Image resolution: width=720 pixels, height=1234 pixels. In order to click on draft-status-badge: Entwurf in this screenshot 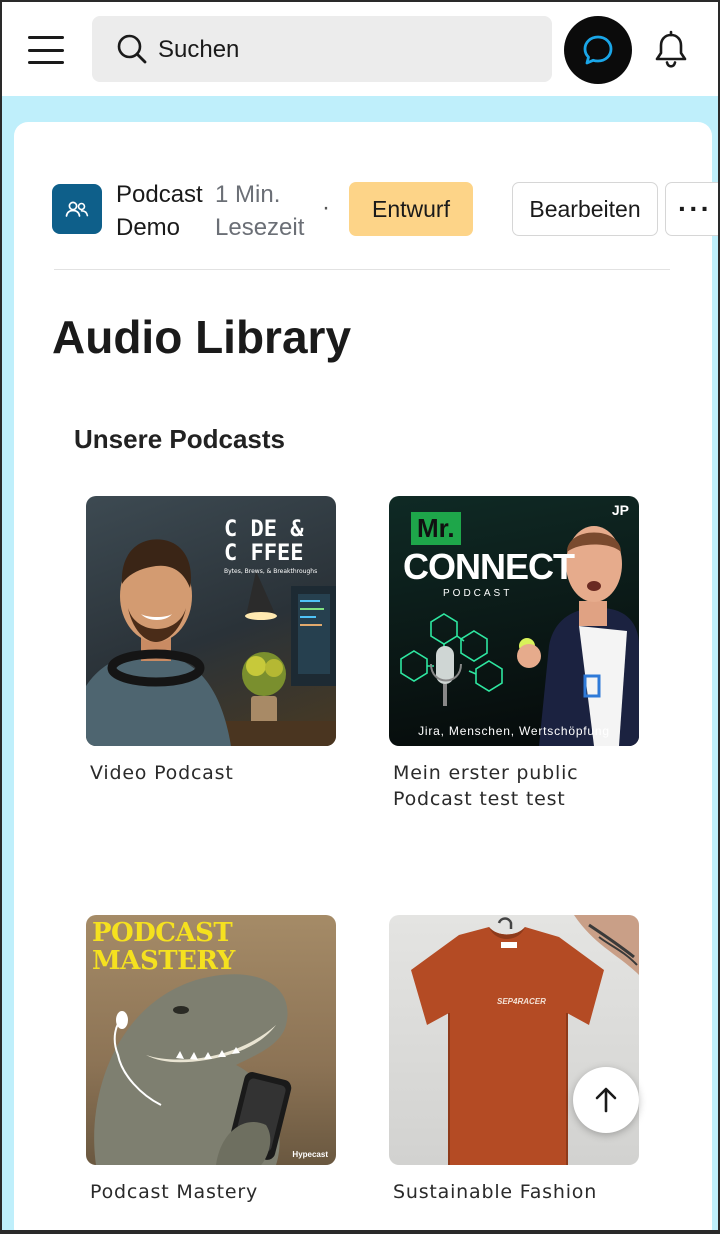, I will do `click(411, 209)`.